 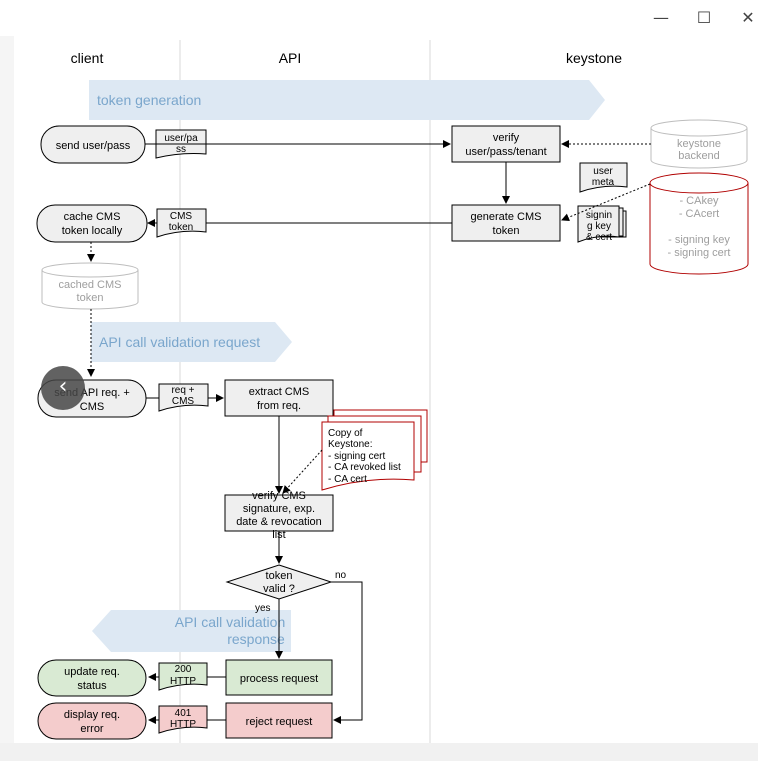 What do you see at coordinates (279, 722) in the screenshot?
I see `reject-request-label: reject request` at bounding box center [279, 722].